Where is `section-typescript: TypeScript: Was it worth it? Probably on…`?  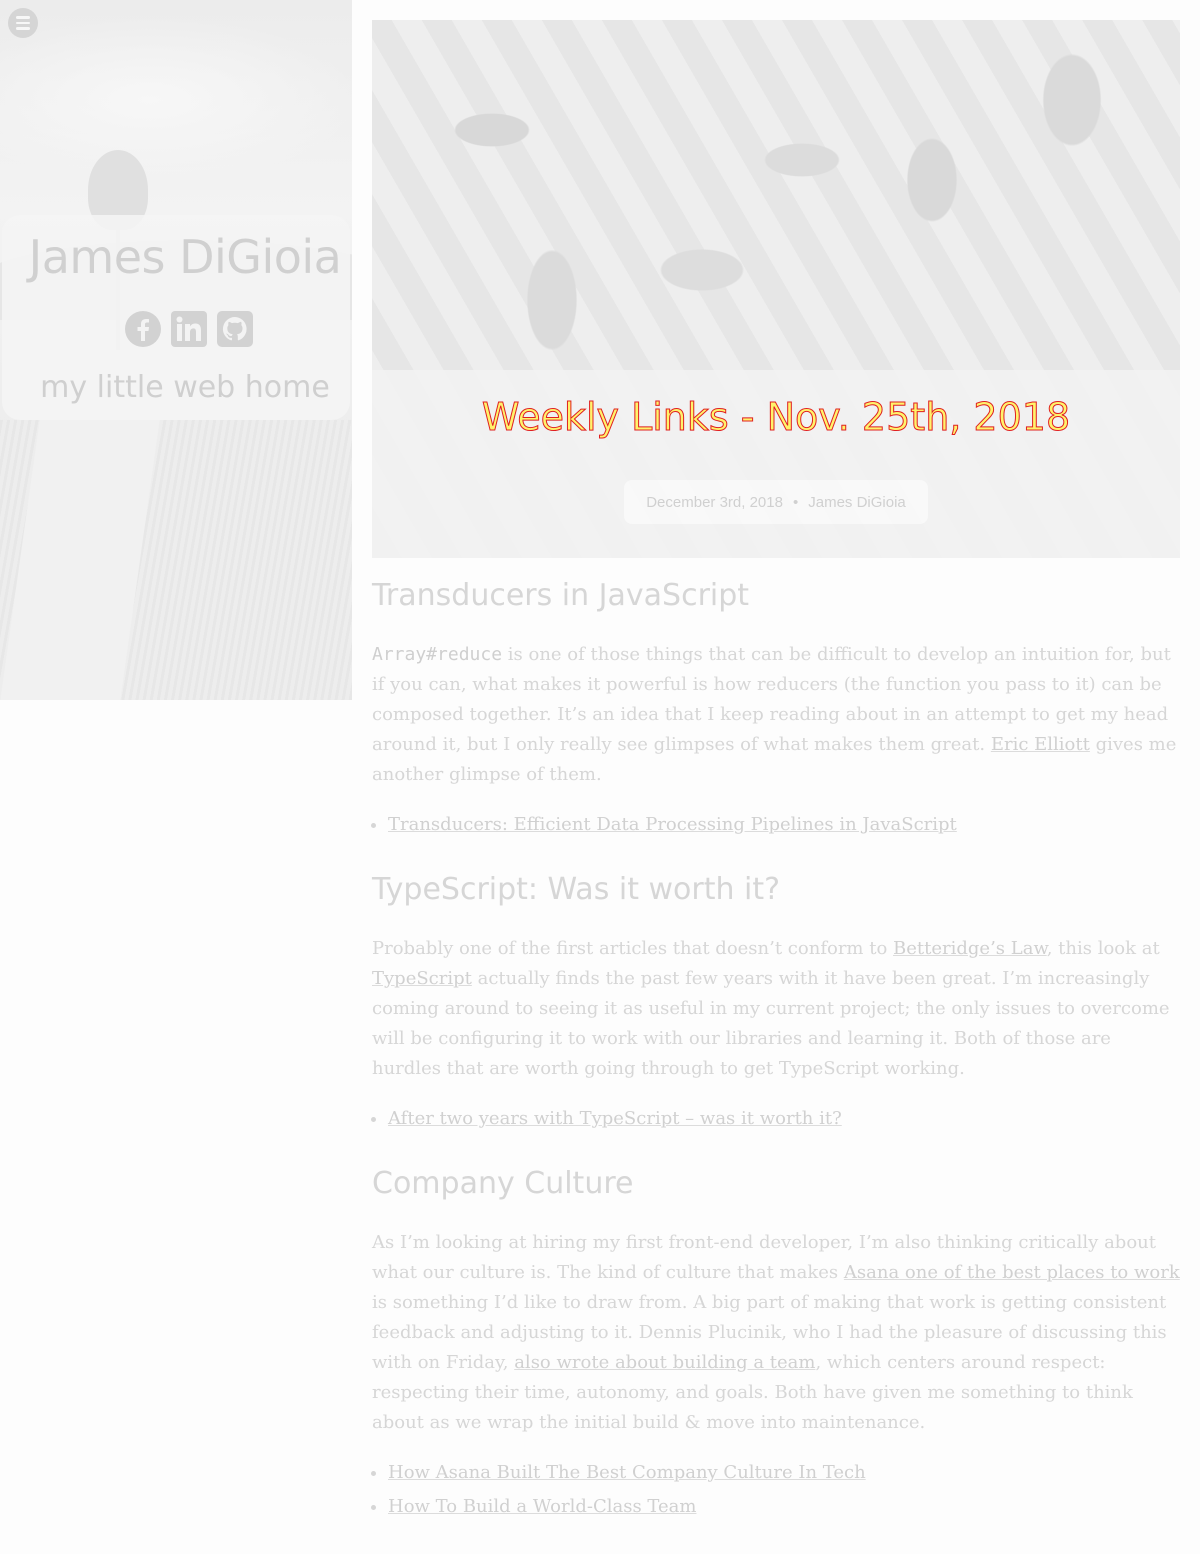 section-typescript: TypeScript: Was it worth it? Probably on… is located at coordinates (776, 1004).